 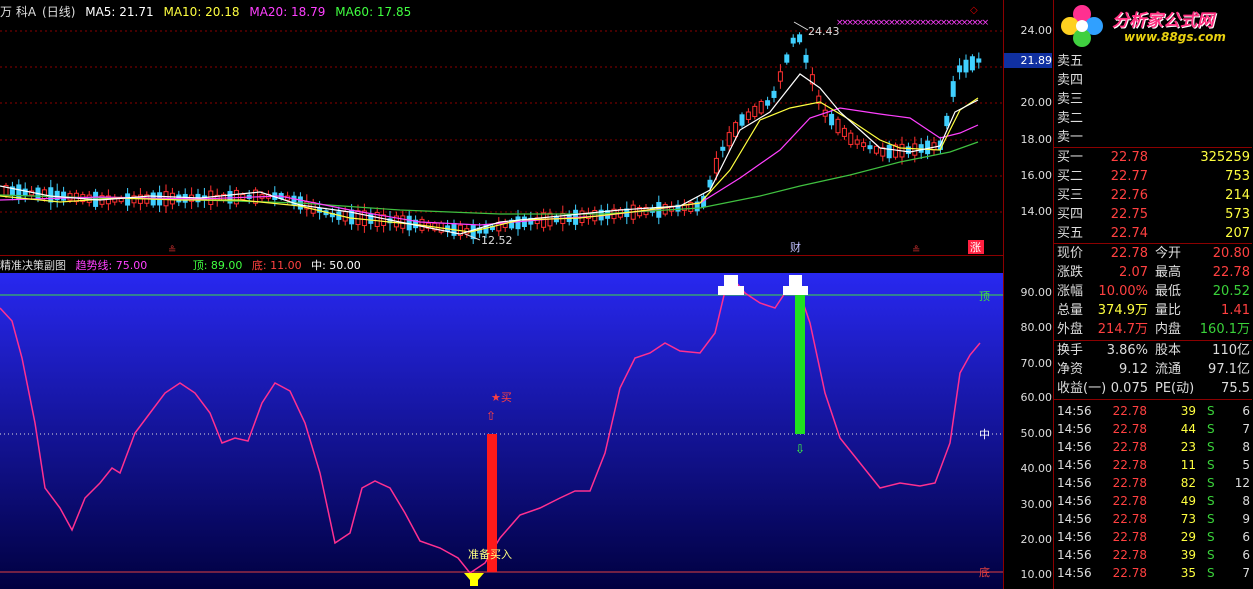 I want to click on tick-row: 14:56 22.78 44 S 7, so click(x=1153, y=429).